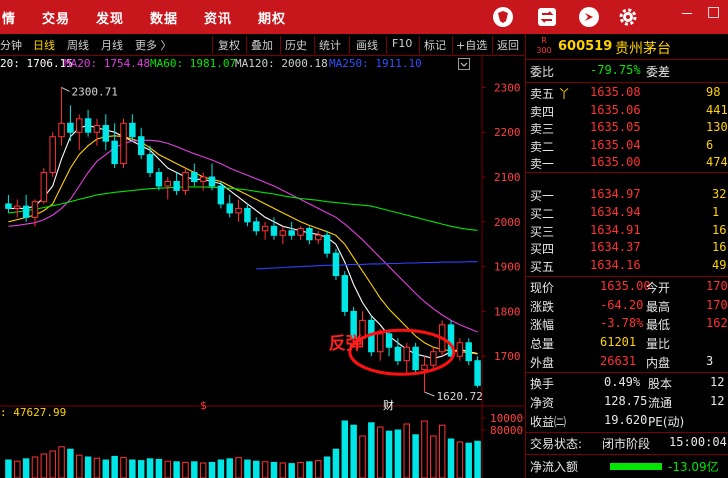  What do you see at coordinates (627, 127) in the screenshot?
I see `ask-row: 卖三 1635.05 130` at bounding box center [627, 127].